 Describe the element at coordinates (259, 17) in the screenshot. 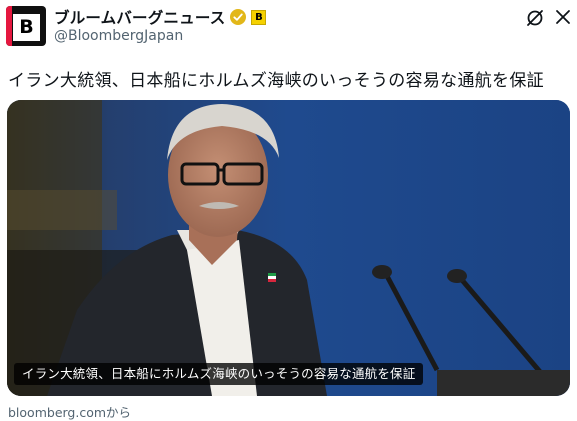

I see `affiliate-badge-icon: B` at that location.